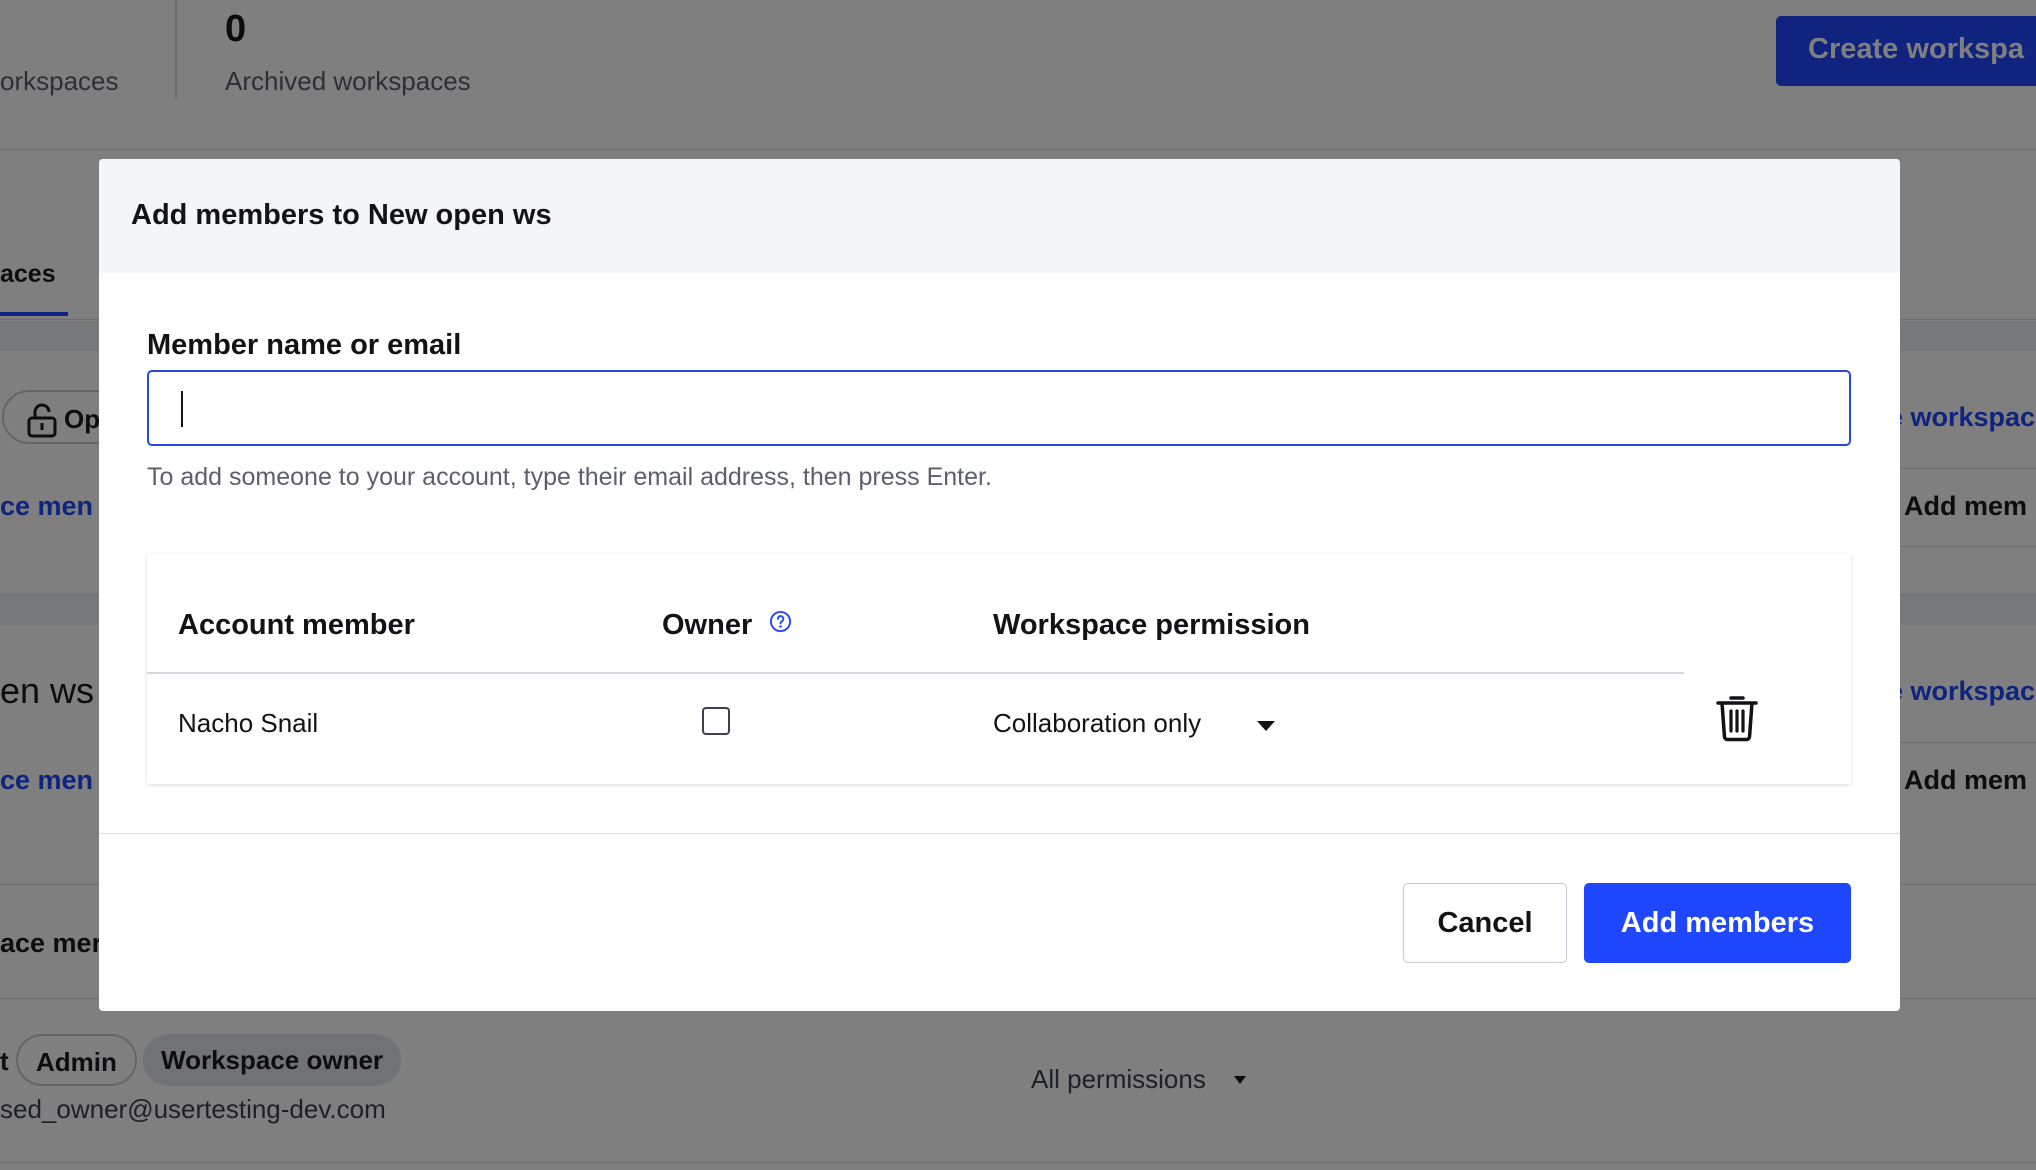 The image size is (2036, 1170). I want to click on help-circle-icon, so click(780, 621).